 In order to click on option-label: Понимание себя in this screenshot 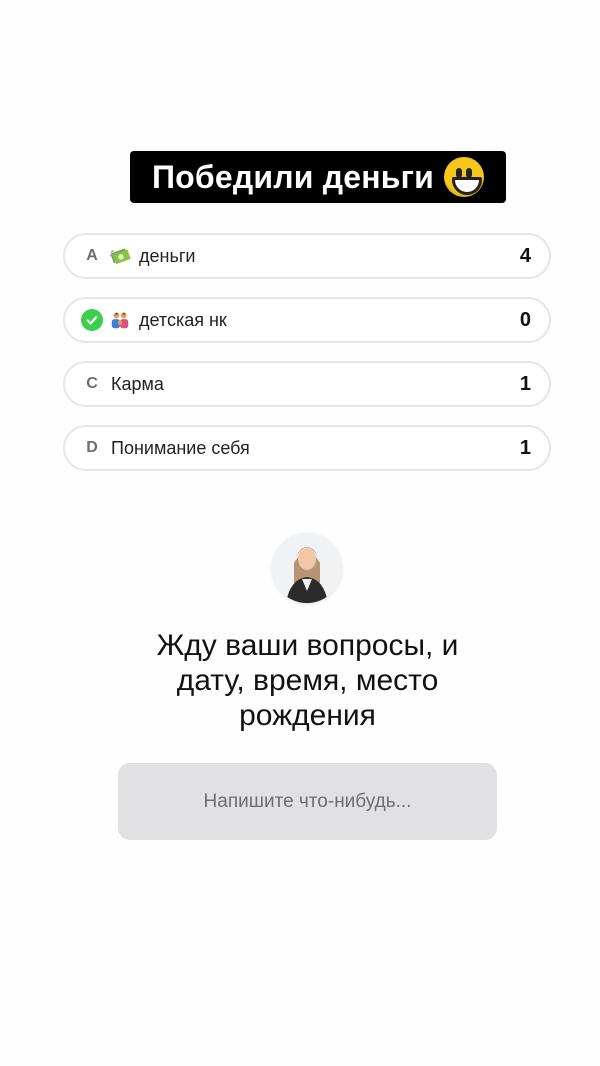, I will do `click(180, 447)`.